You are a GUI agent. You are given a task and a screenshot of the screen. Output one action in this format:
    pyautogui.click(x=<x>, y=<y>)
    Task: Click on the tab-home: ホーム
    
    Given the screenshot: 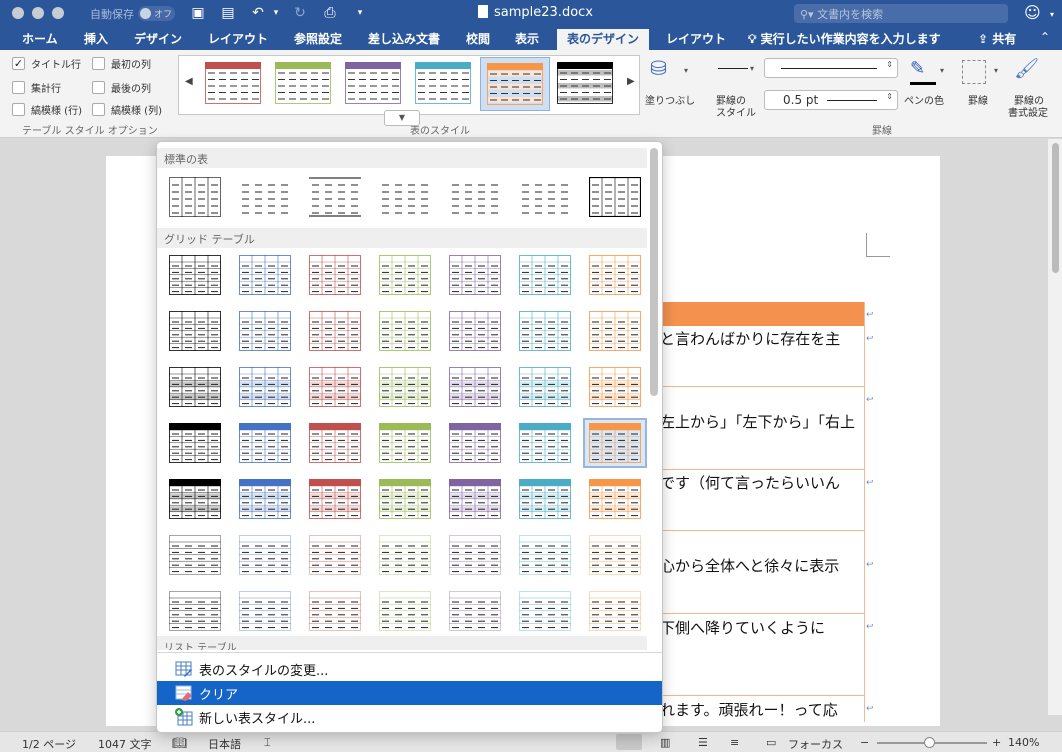 What is the action you would take?
    pyautogui.click(x=40, y=39)
    